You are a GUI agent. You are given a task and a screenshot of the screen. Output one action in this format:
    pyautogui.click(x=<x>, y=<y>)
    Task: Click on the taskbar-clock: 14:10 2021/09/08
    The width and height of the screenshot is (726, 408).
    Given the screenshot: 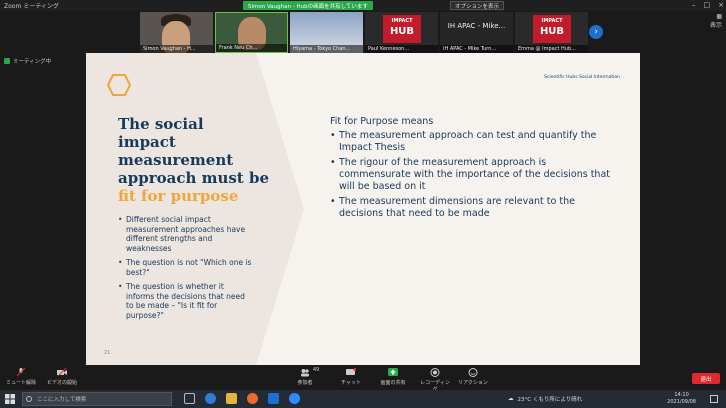 What is the action you would take?
    pyautogui.click(x=681, y=398)
    